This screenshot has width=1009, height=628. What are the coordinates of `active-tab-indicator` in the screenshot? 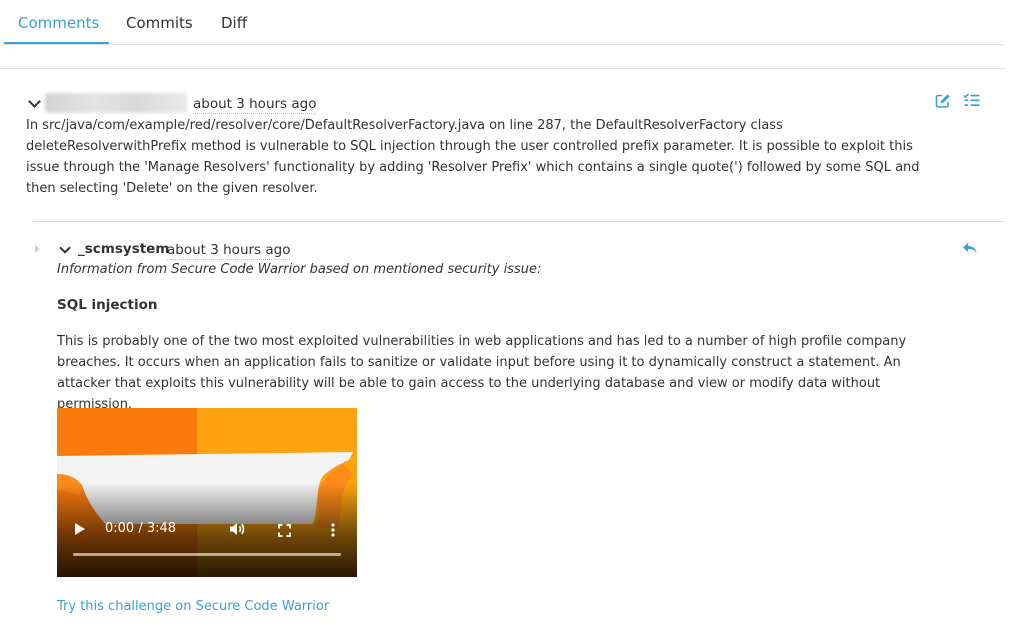 It's located at (56, 43).